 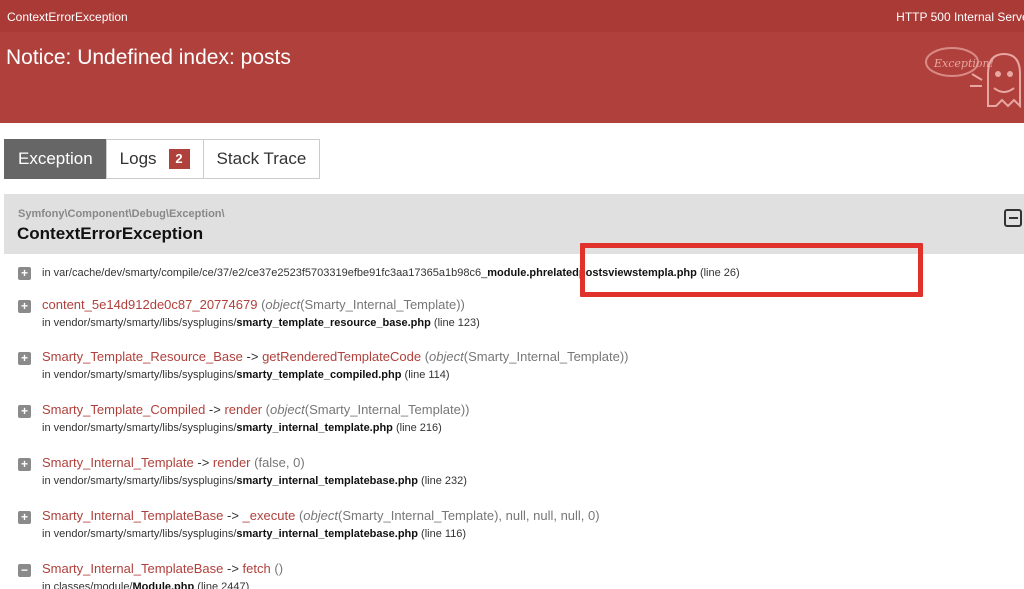 What do you see at coordinates (973, 78) in the screenshot?
I see `exception-ghost-icon: Exception!` at bounding box center [973, 78].